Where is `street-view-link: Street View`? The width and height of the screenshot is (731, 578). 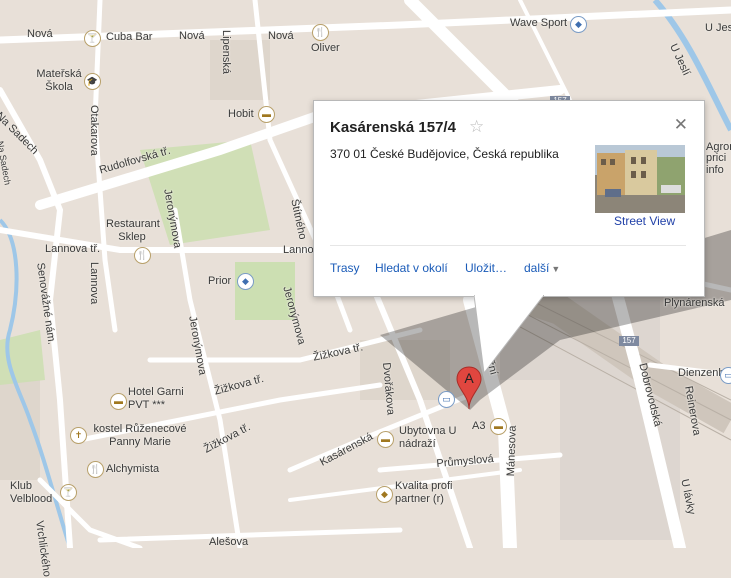
street-view-link: Street View is located at coordinates (644, 221).